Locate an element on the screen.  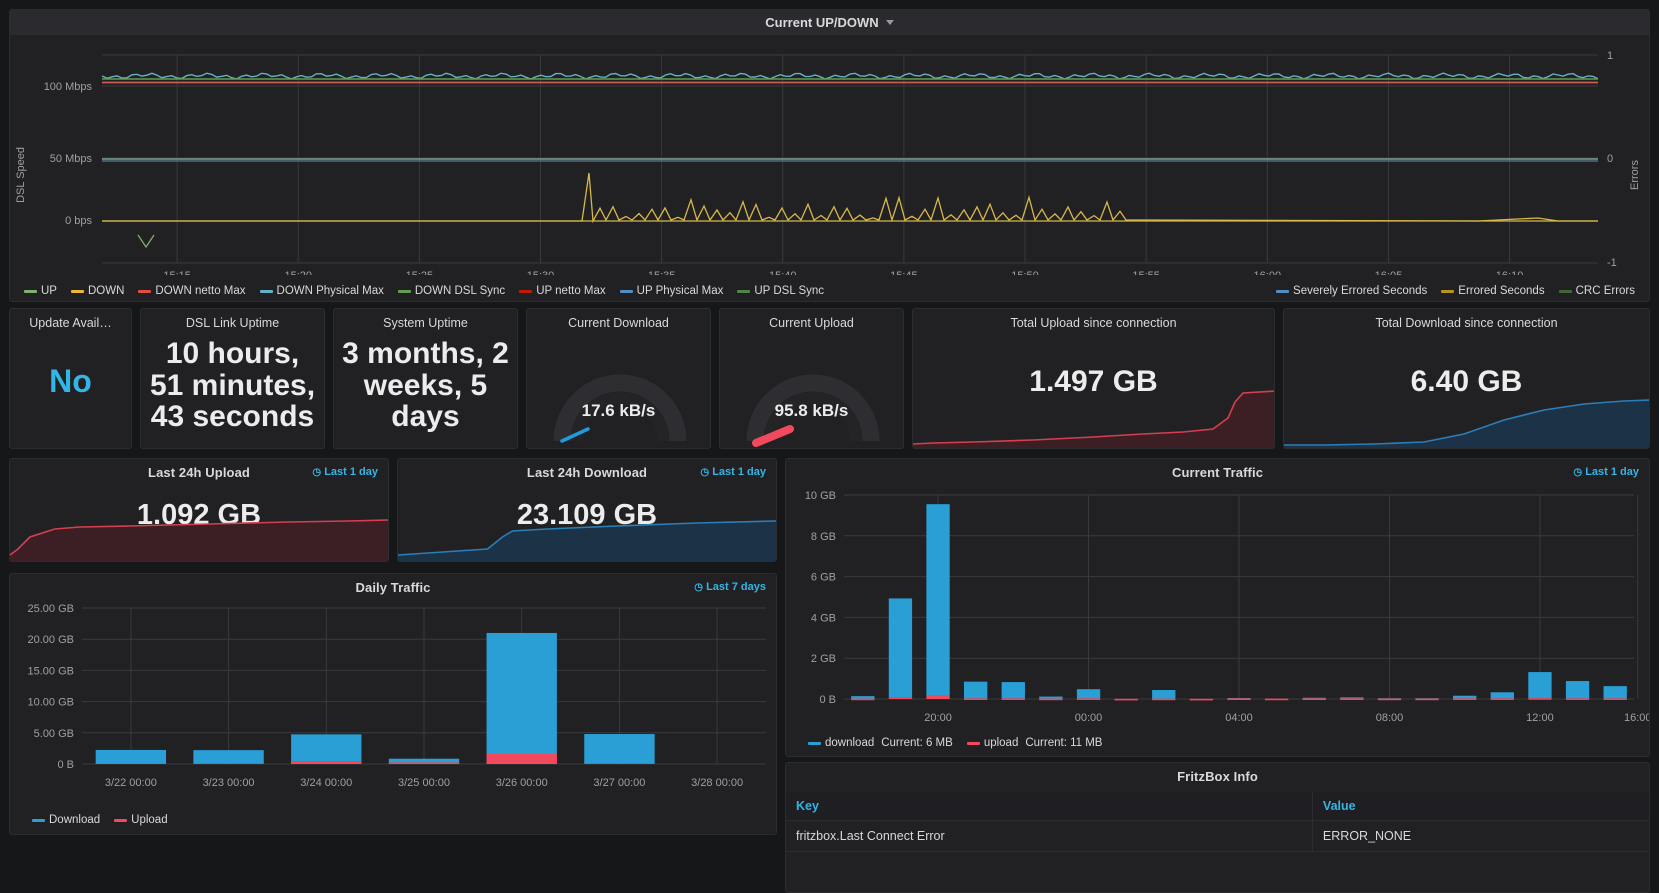
download-gauge is located at coordinates (620, 408).